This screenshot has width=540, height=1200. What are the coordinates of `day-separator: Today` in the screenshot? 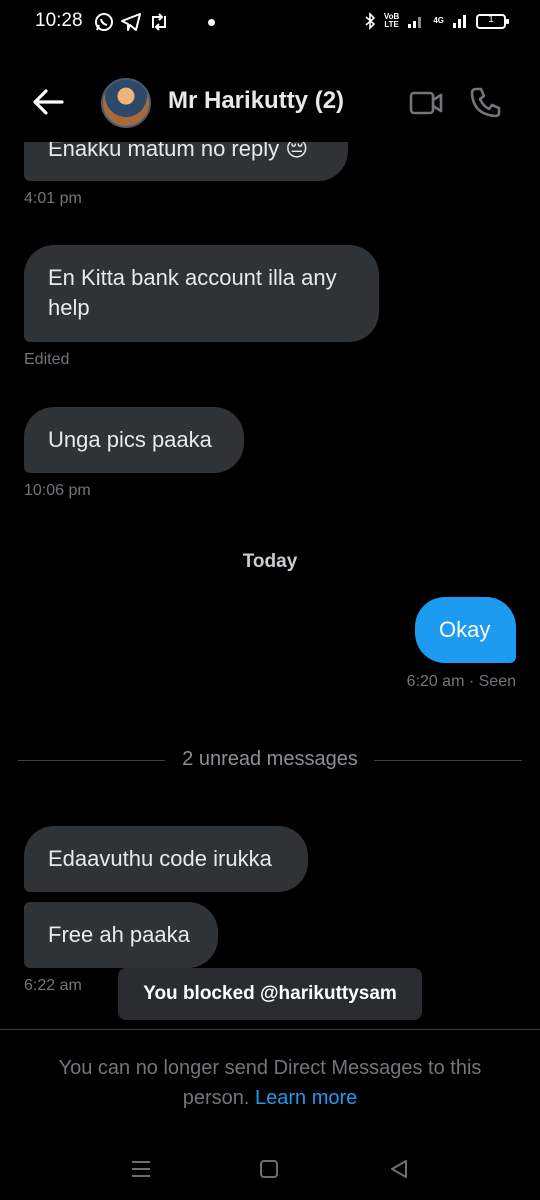 It's located at (270, 561).